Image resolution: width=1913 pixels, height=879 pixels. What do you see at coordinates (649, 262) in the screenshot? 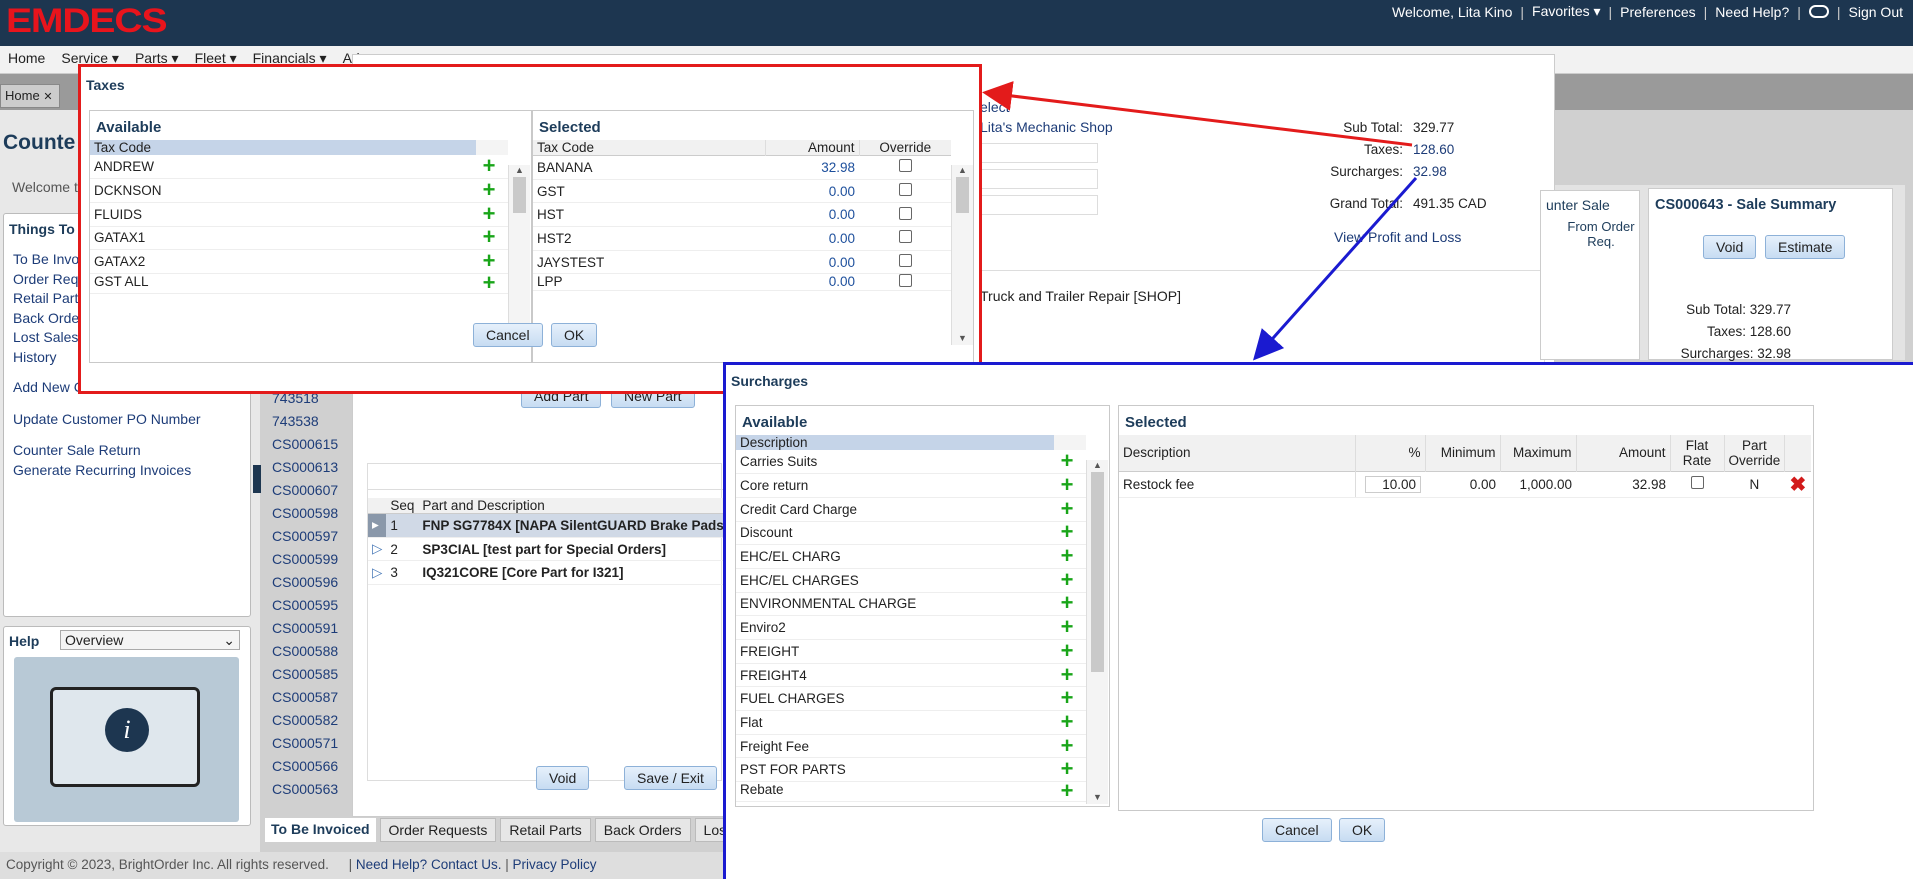
I see `tax-code: JAYSTEST` at bounding box center [649, 262].